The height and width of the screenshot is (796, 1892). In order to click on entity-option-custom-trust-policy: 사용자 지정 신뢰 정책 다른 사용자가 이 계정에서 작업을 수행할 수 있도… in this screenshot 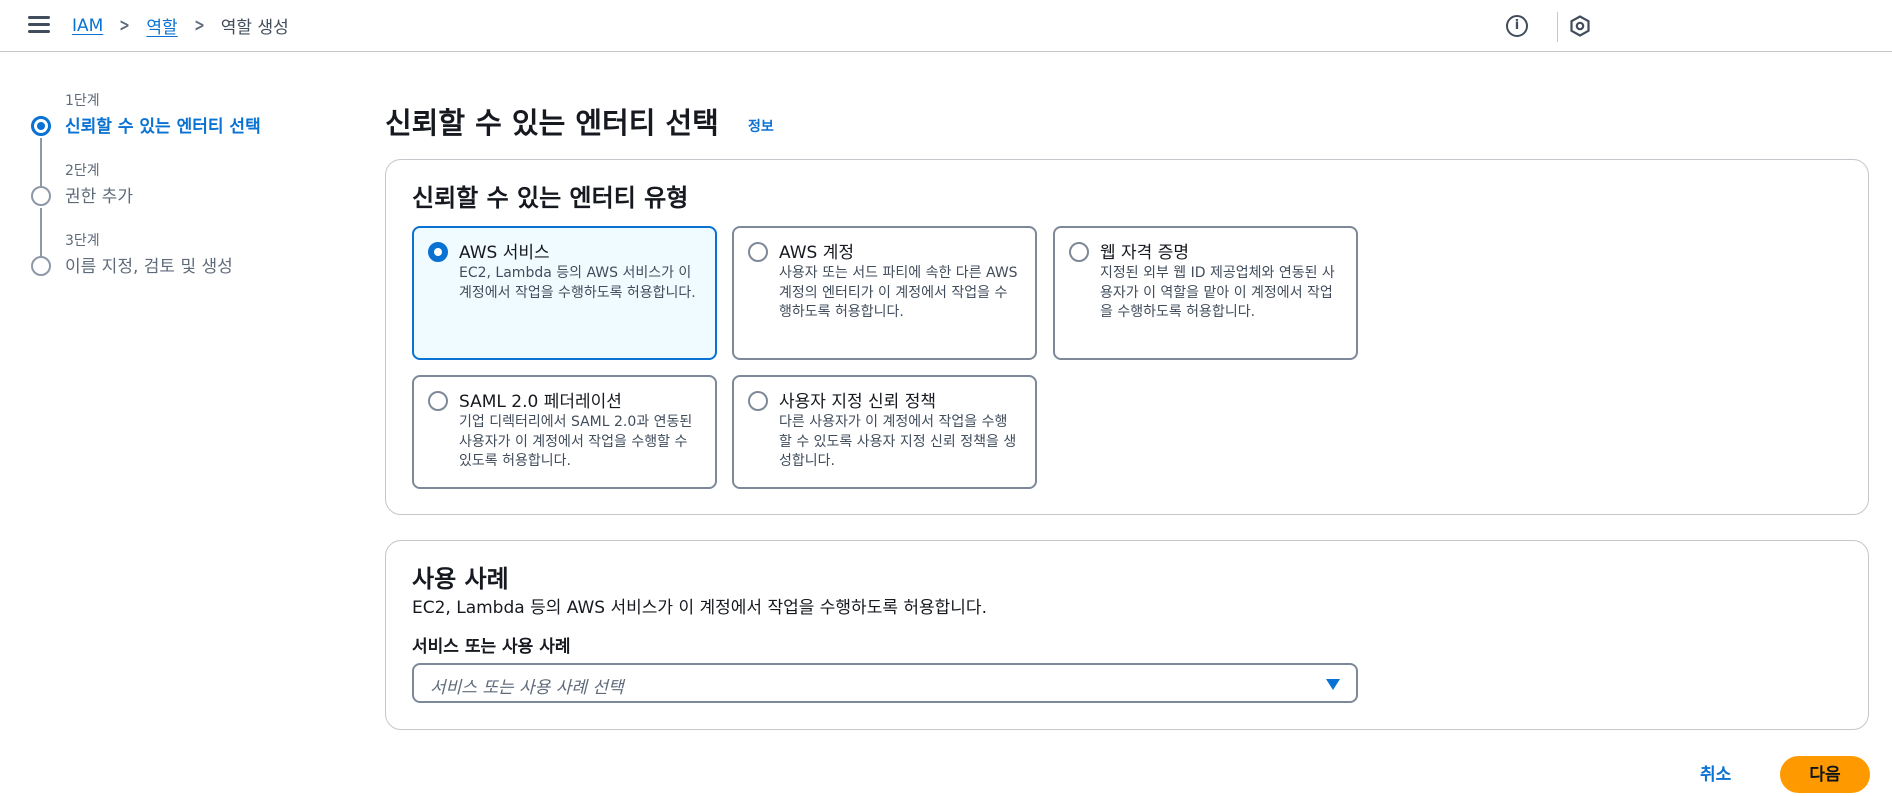, I will do `click(884, 432)`.